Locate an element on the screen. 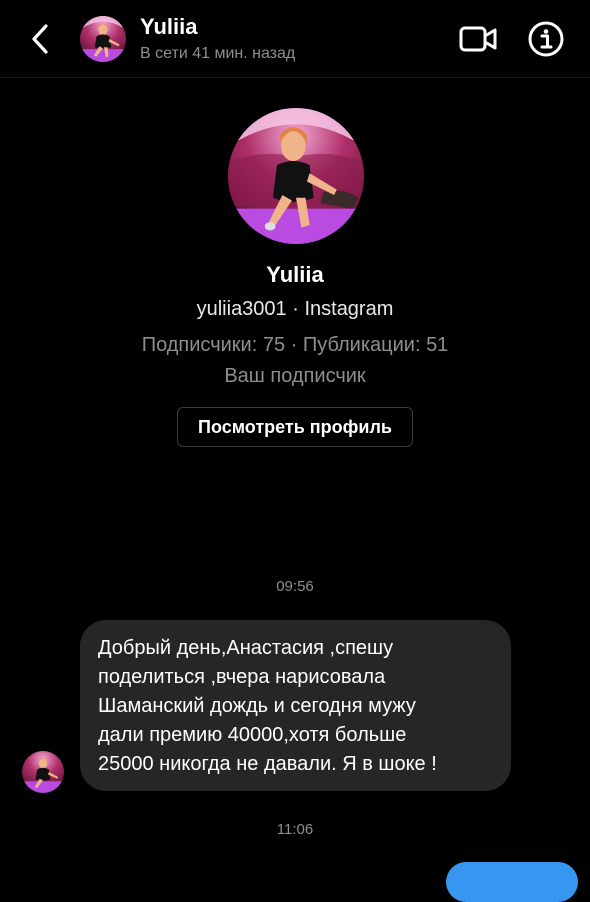 The width and height of the screenshot is (590, 902). header-avatar is located at coordinates (103, 39).